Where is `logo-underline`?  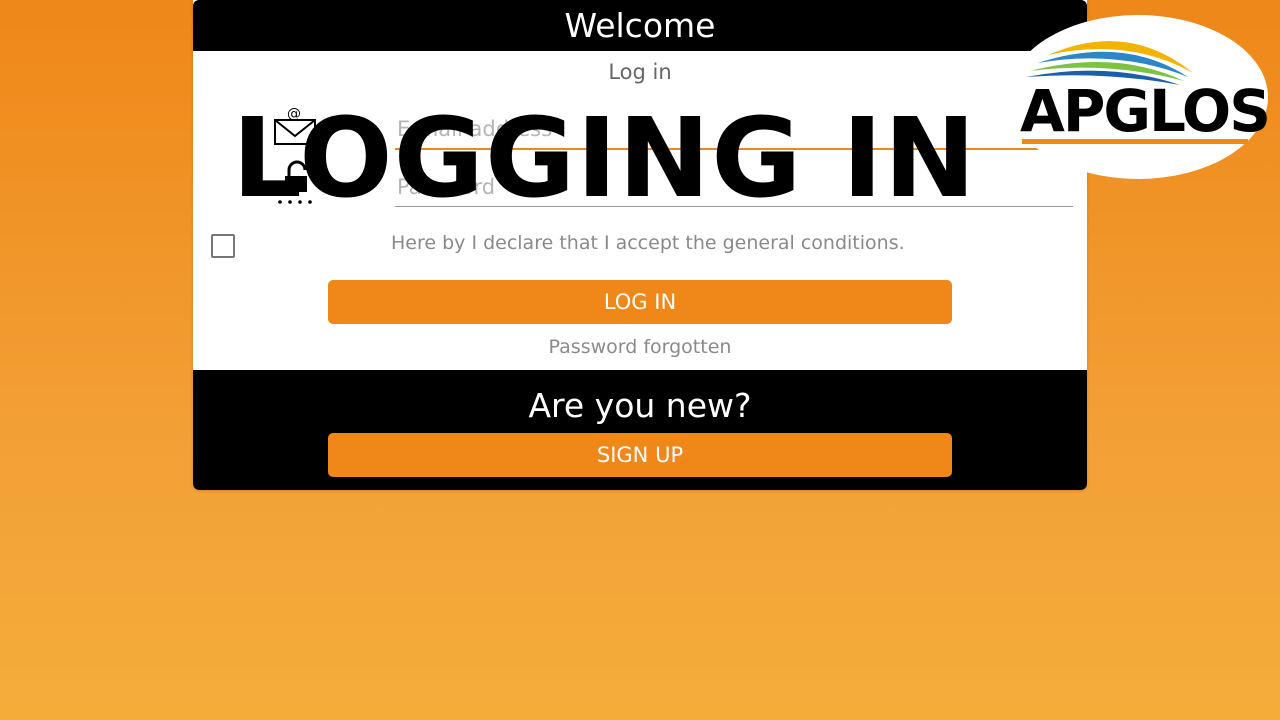 logo-underline is located at coordinates (1135, 141).